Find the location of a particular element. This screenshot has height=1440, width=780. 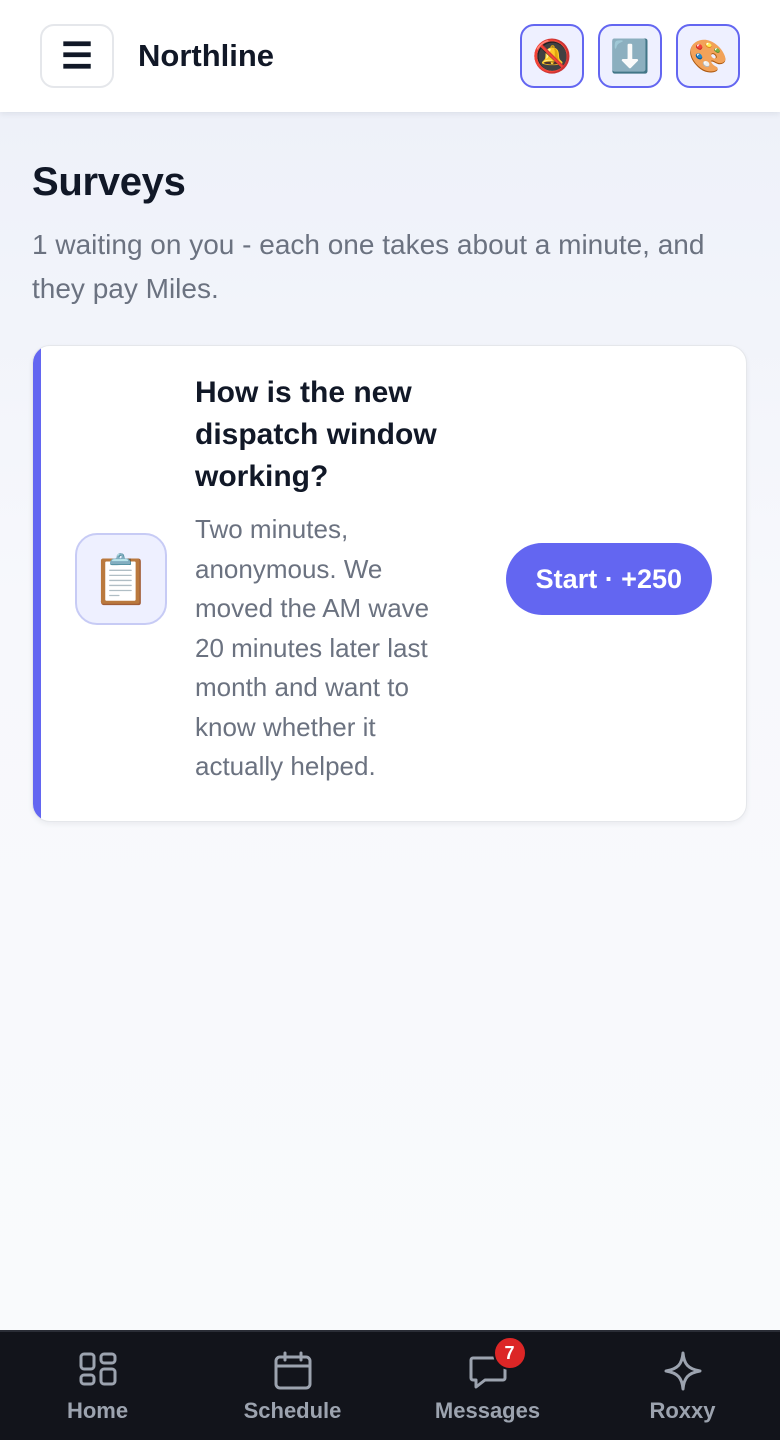

nav-label-messages: Messages is located at coordinates (487, 1410).